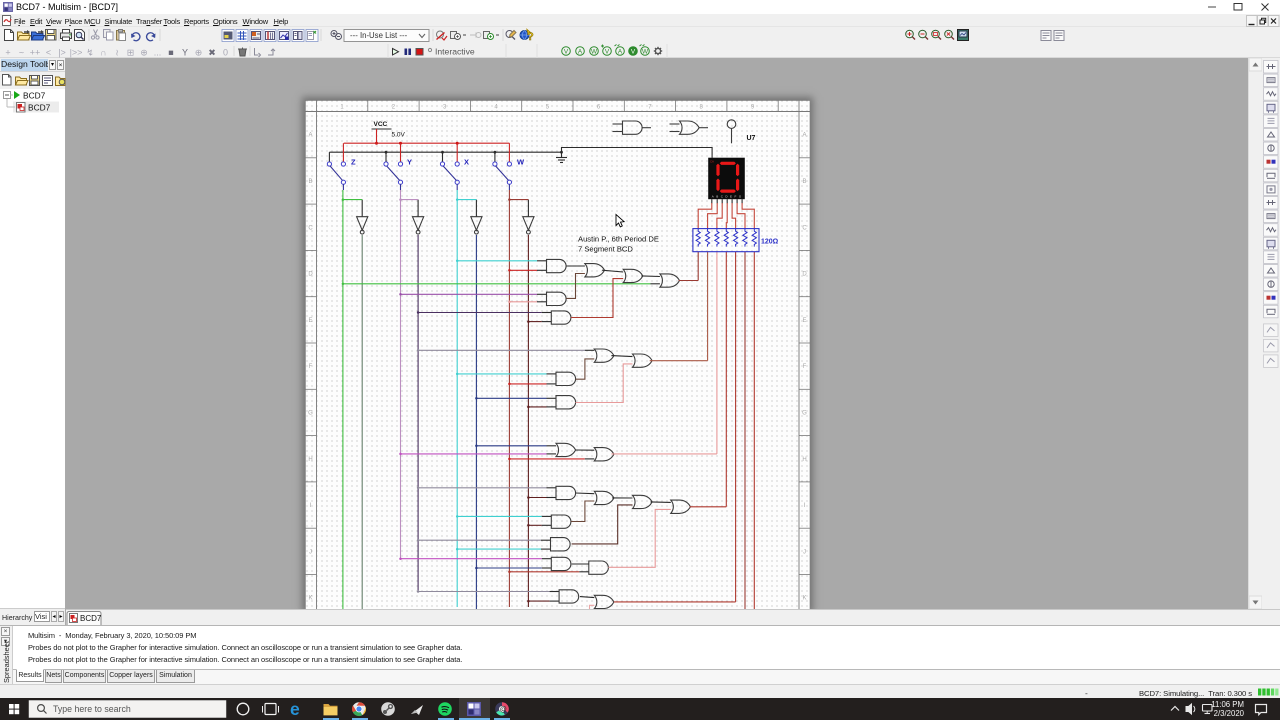 The width and height of the screenshot is (1280, 720). What do you see at coordinates (353, 162) in the screenshot?
I see `svg-text: Z` at bounding box center [353, 162].